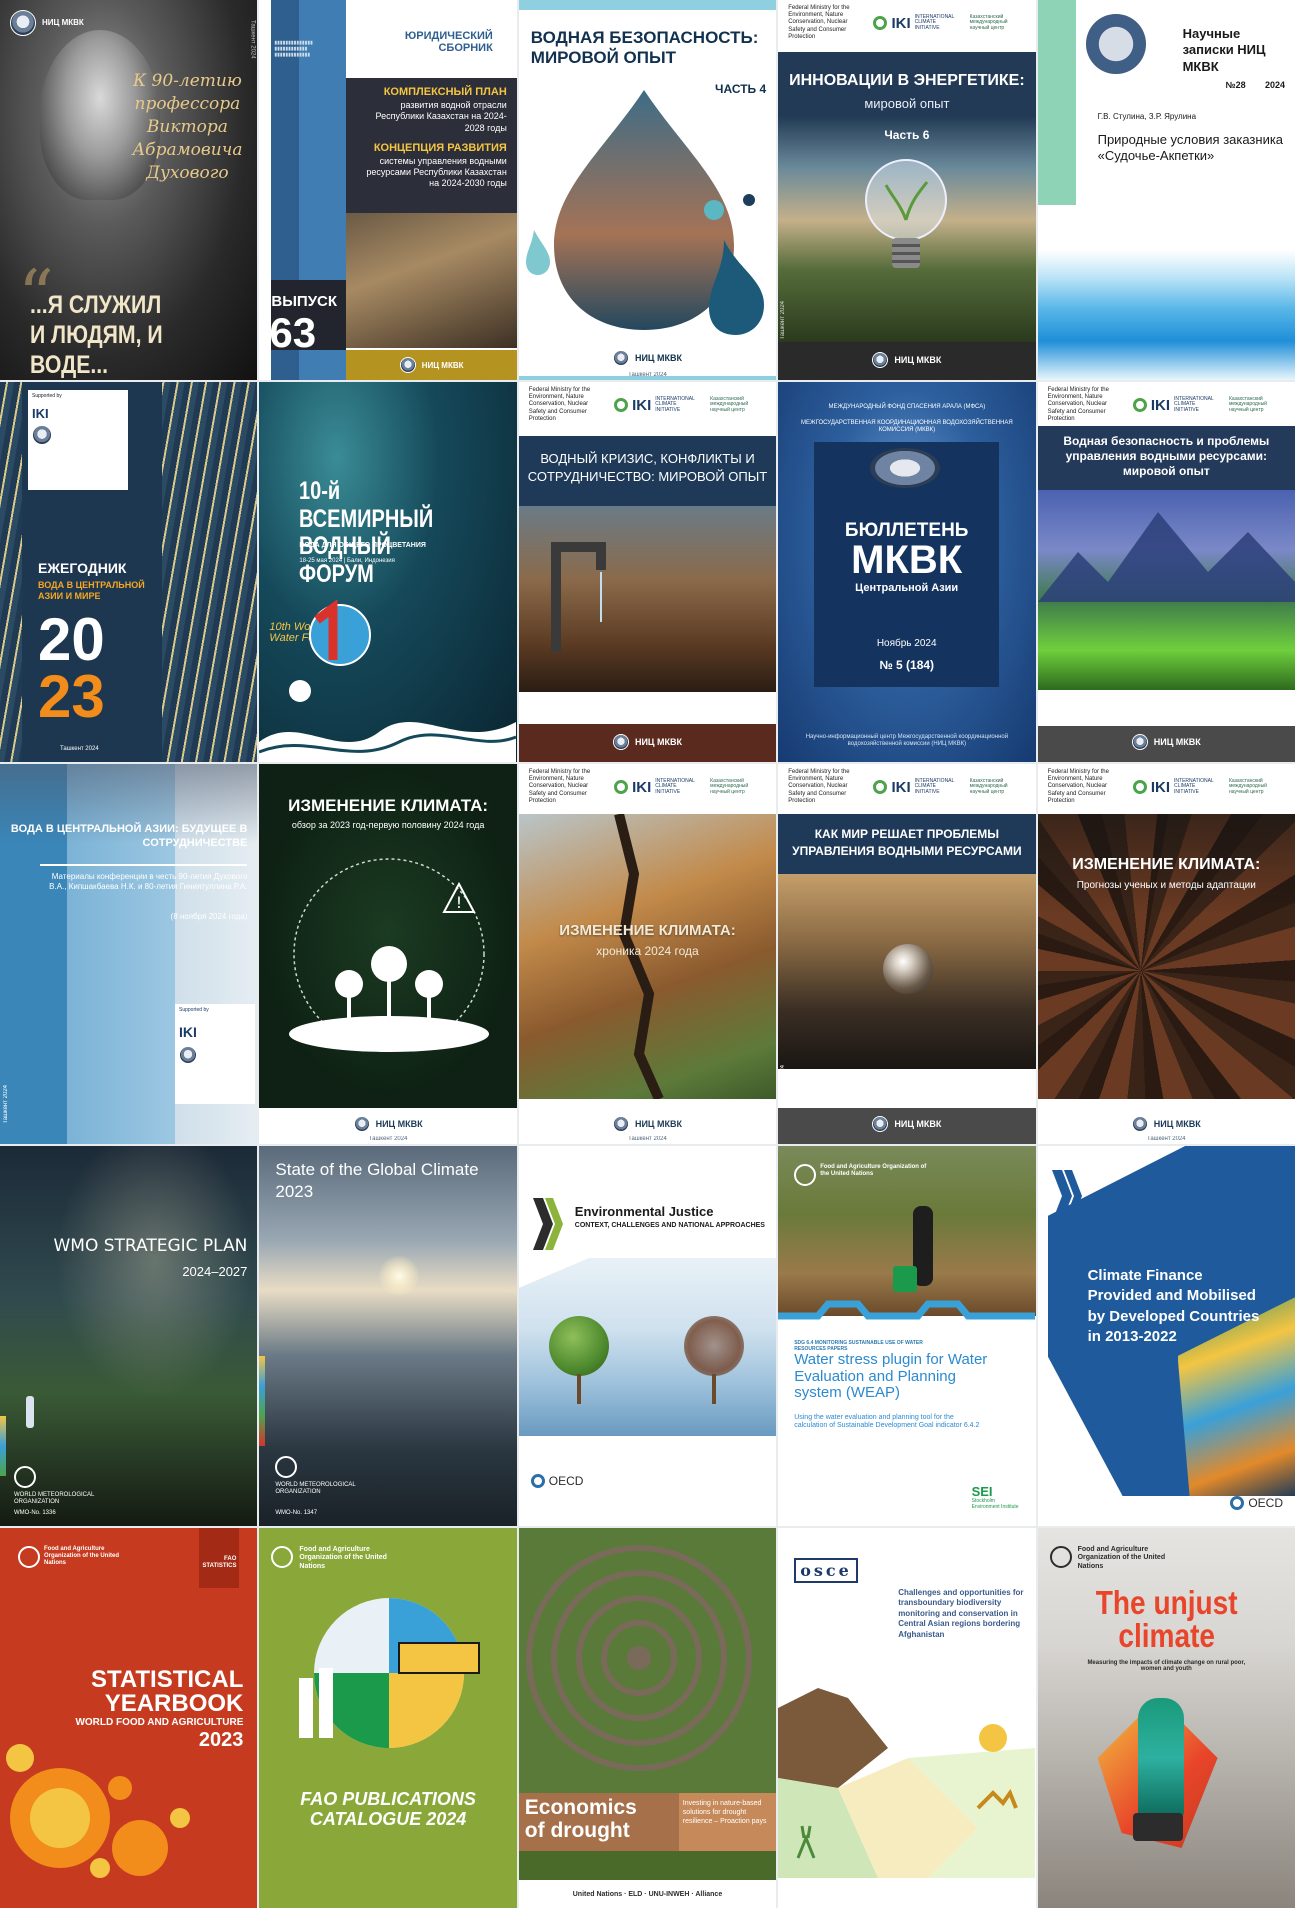  What do you see at coordinates (906, 643) in the screenshot?
I see `bulletin-date: Ноябрь 2024` at bounding box center [906, 643].